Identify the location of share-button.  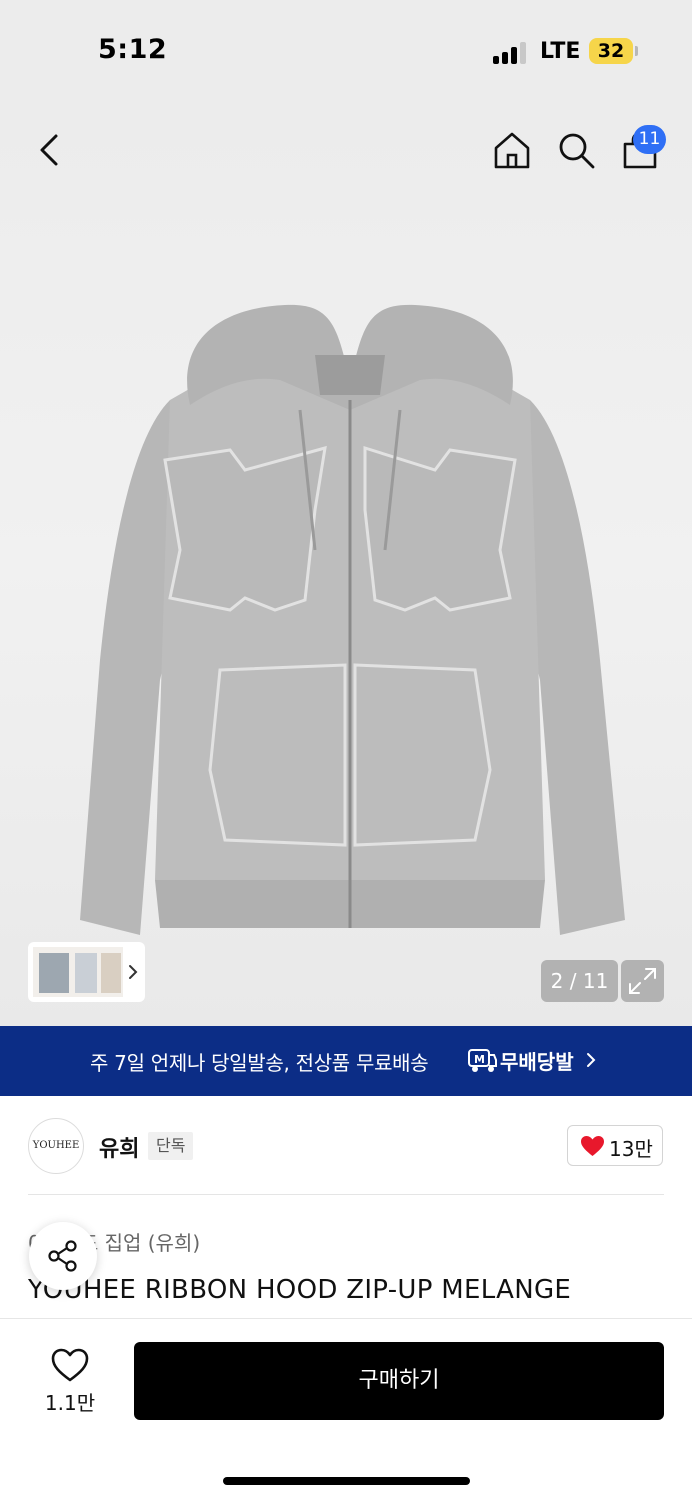
(63, 1256).